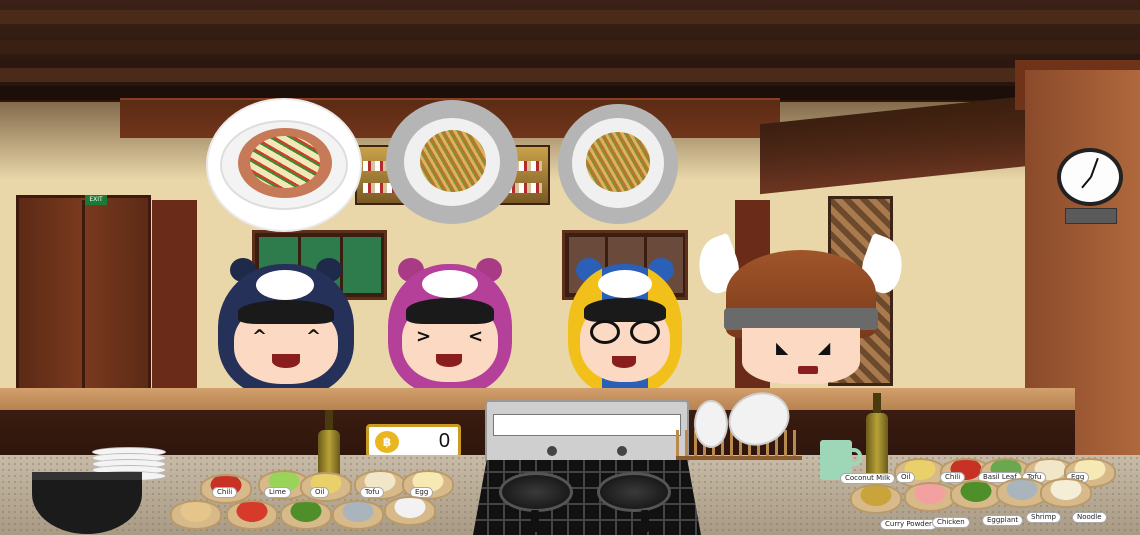 Image resolution: width=1140 pixels, height=535 pixels. Describe the element at coordinates (1091, 216) in the screenshot. I see `wall-plaque` at that location.